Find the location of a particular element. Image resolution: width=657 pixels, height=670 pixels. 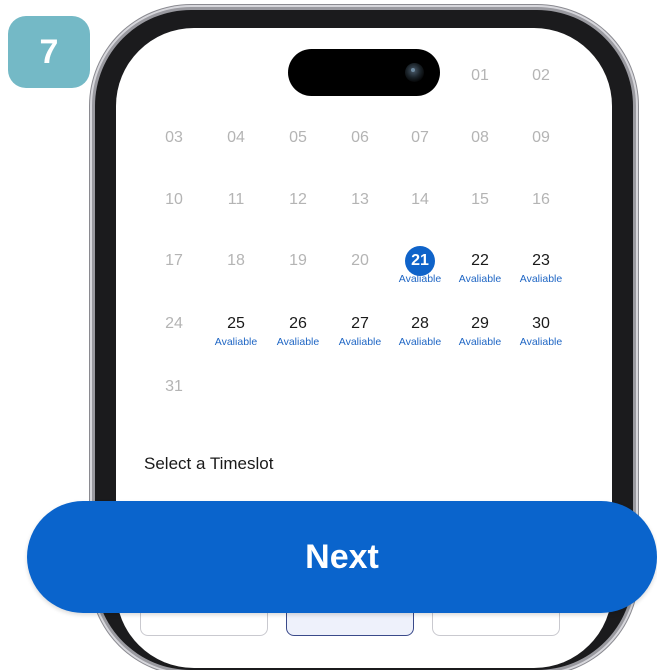

step-number-badge: 7 is located at coordinates (49, 52).